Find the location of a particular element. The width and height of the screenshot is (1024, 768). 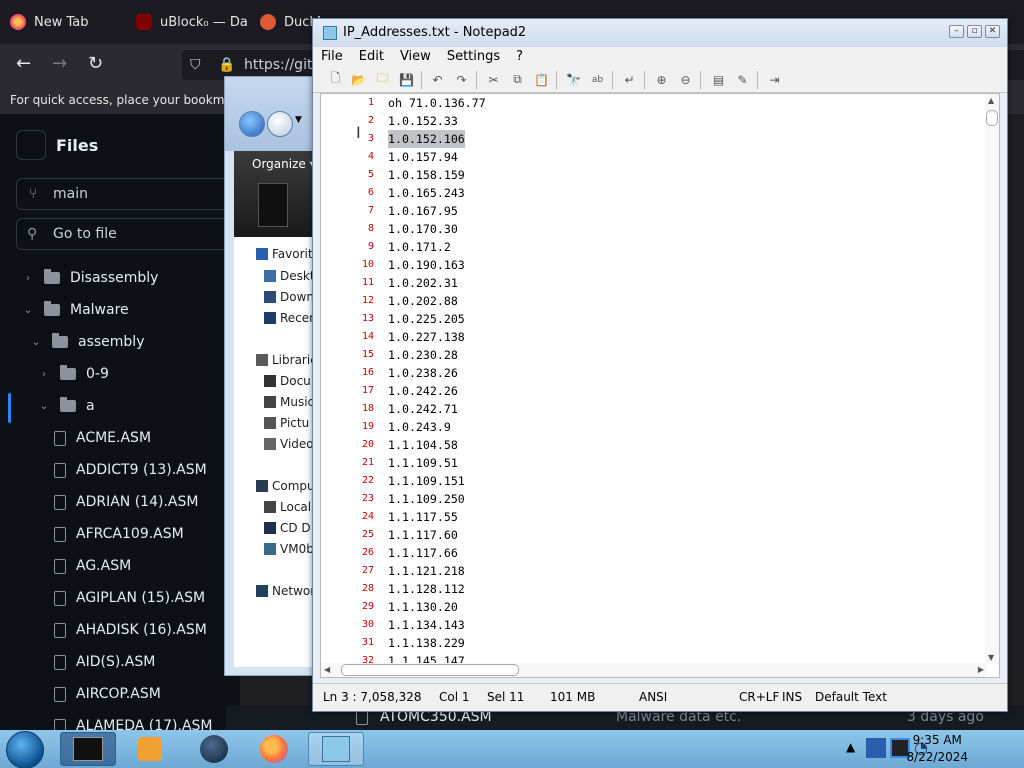

tree-folder: › Disassembly is located at coordinates (90, 278).